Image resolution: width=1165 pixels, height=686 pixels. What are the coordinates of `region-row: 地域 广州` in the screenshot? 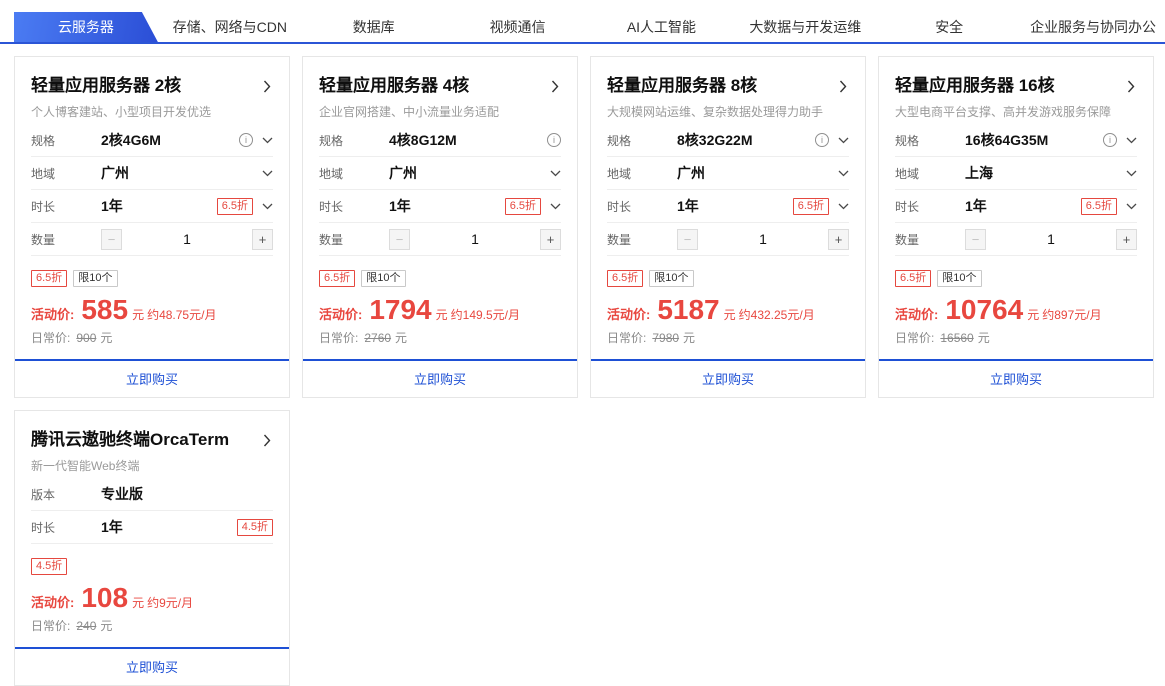 It's located at (152, 174).